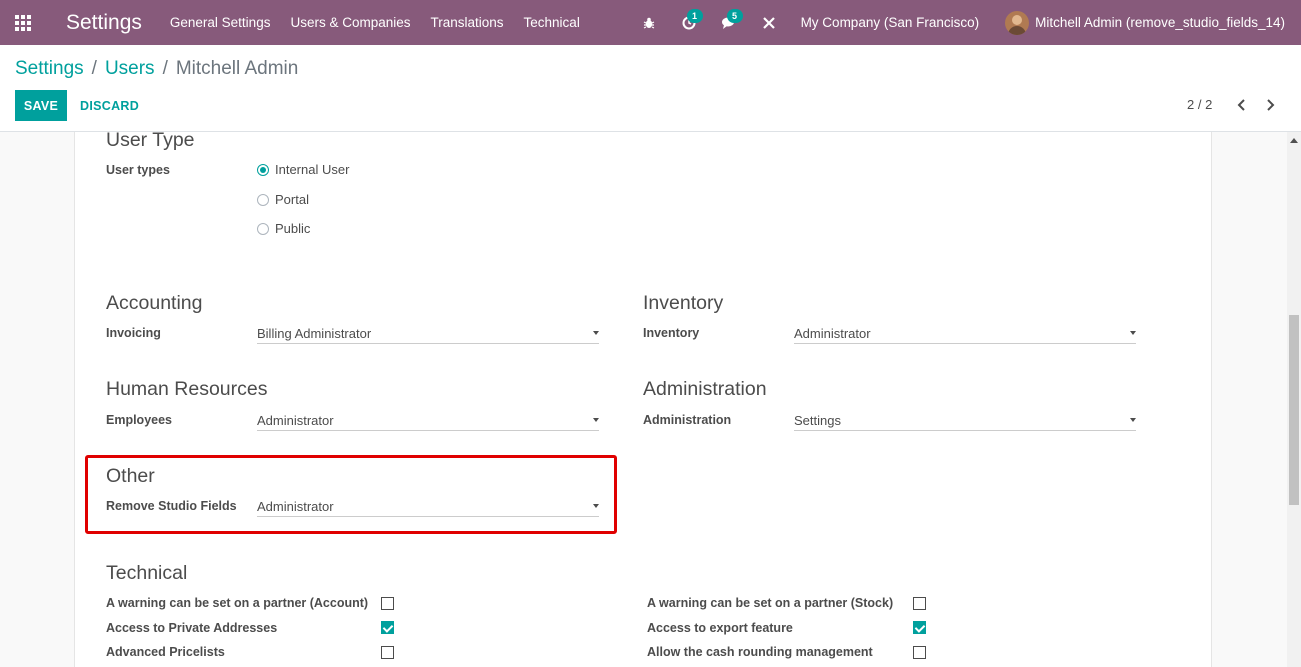 The height and width of the screenshot is (667, 1301). I want to click on radio-internal-user: Internal User, so click(303, 169).